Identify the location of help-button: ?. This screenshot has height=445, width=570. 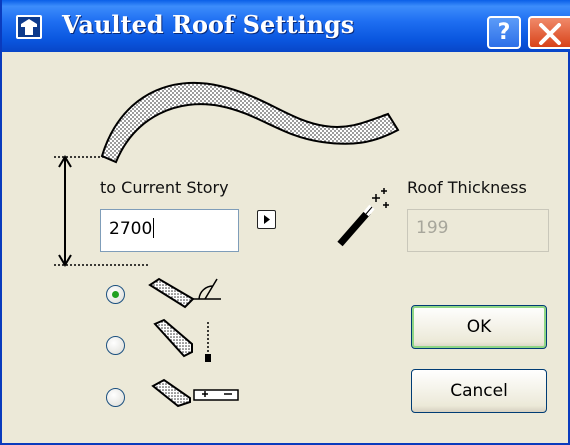
(504, 32).